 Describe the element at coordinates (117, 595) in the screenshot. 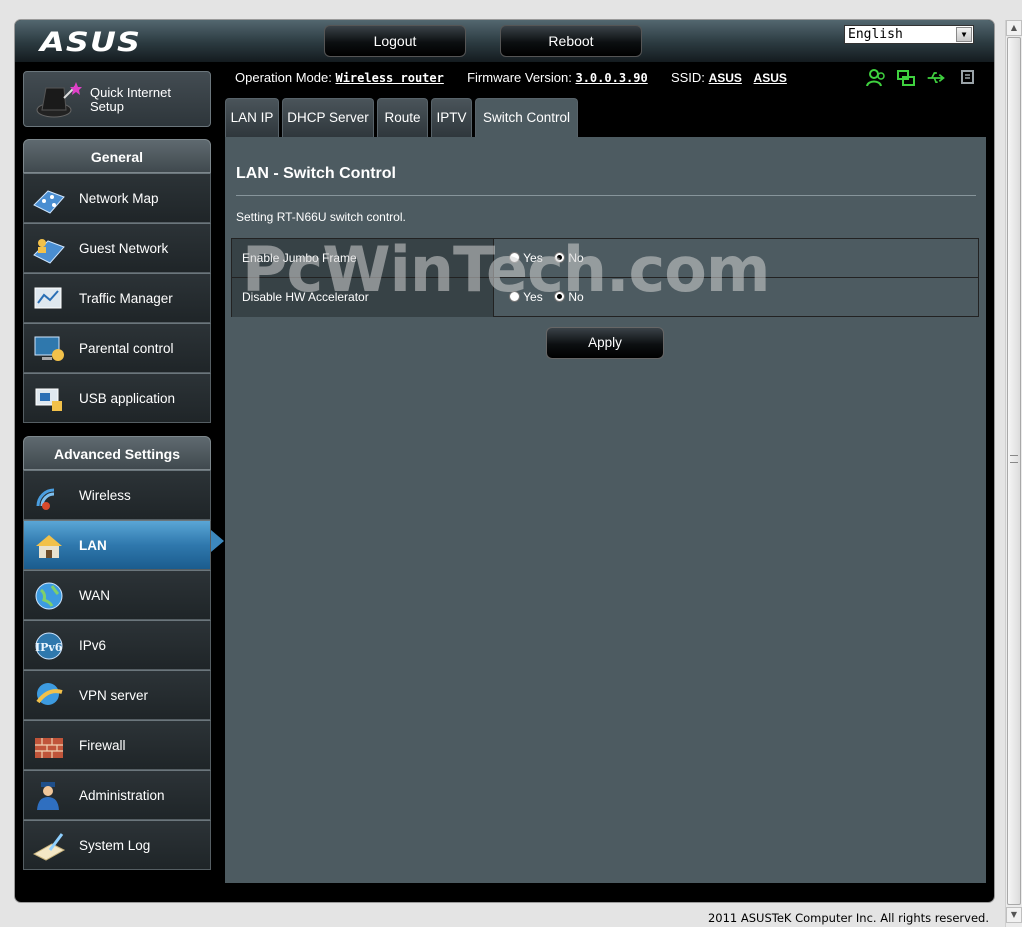

I see `sidebar-item-wan: WAN` at that location.